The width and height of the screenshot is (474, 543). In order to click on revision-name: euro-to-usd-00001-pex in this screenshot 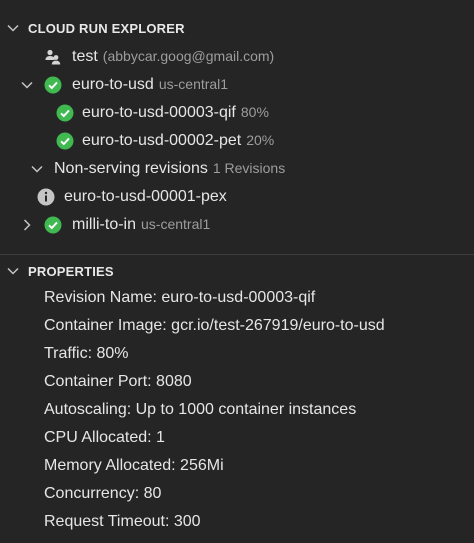, I will do `click(145, 196)`.